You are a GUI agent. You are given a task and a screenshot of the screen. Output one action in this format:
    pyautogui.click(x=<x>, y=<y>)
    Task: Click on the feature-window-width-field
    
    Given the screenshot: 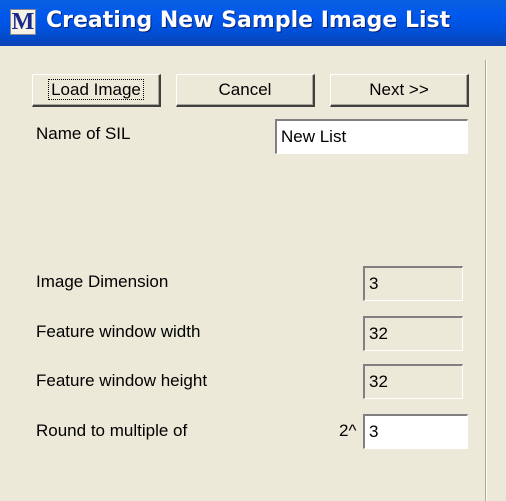 What is the action you would take?
    pyautogui.click(x=413, y=333)
    